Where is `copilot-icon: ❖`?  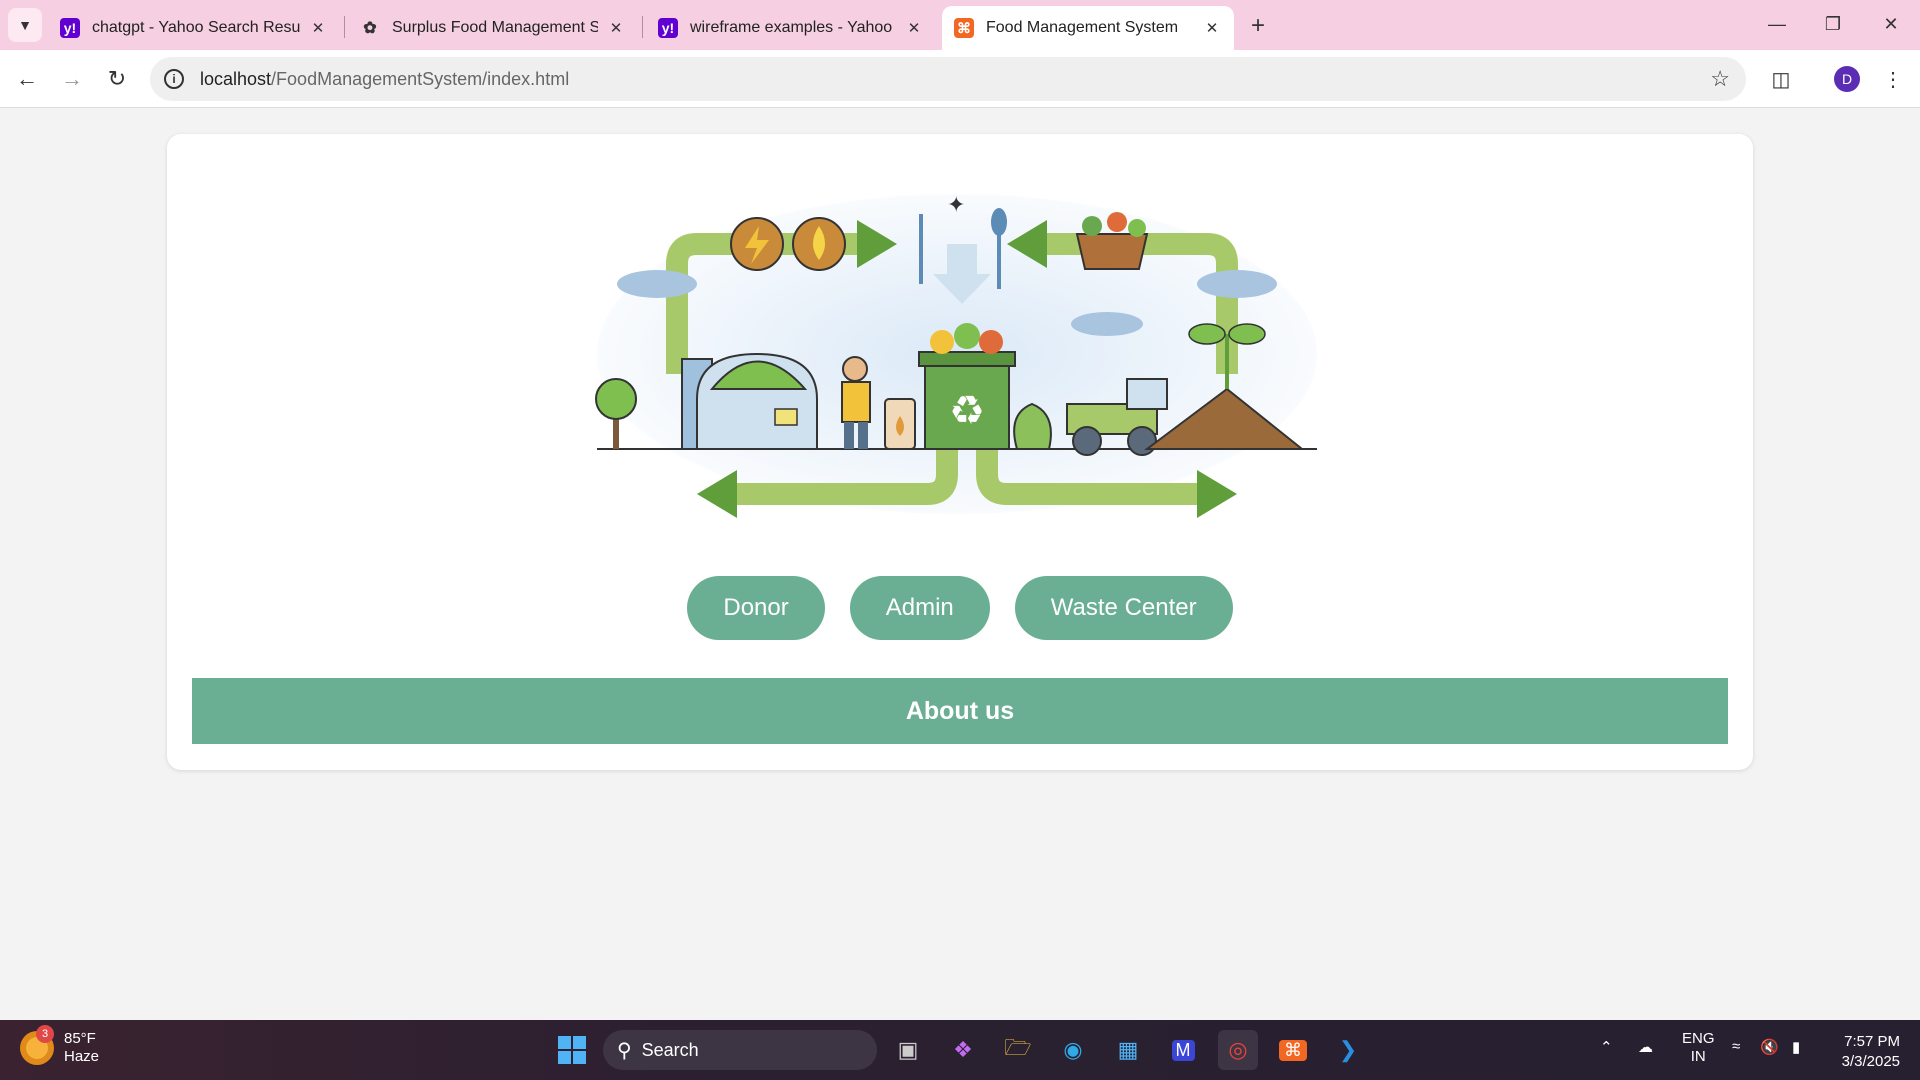
copilot-icon: ❖ is located at coordinates (963, 1049).